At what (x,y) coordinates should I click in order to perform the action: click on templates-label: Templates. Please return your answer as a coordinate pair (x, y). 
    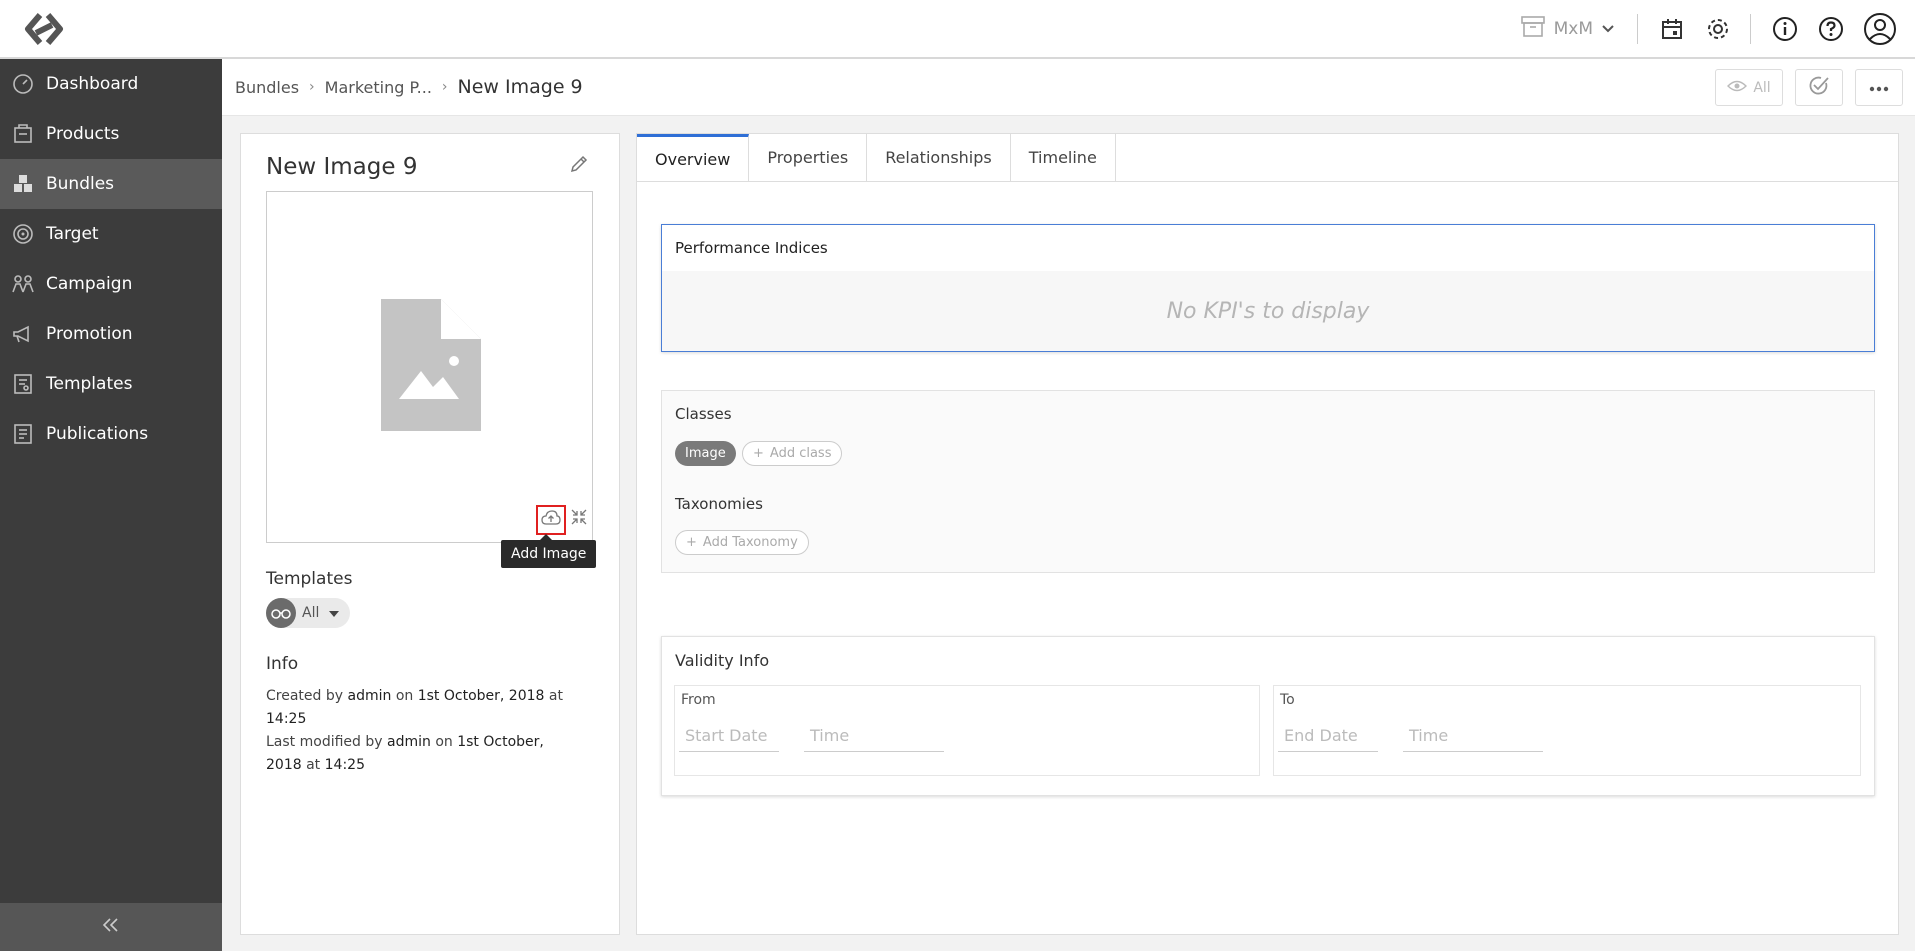
    Looking at the image, I should click on (309, 579).